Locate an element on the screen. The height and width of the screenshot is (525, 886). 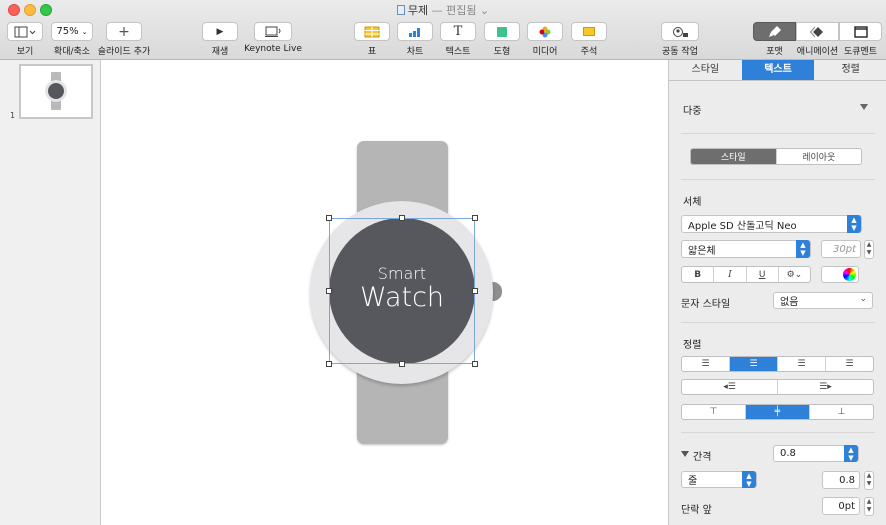
bold-button: B is located at coordinates (698, 274).